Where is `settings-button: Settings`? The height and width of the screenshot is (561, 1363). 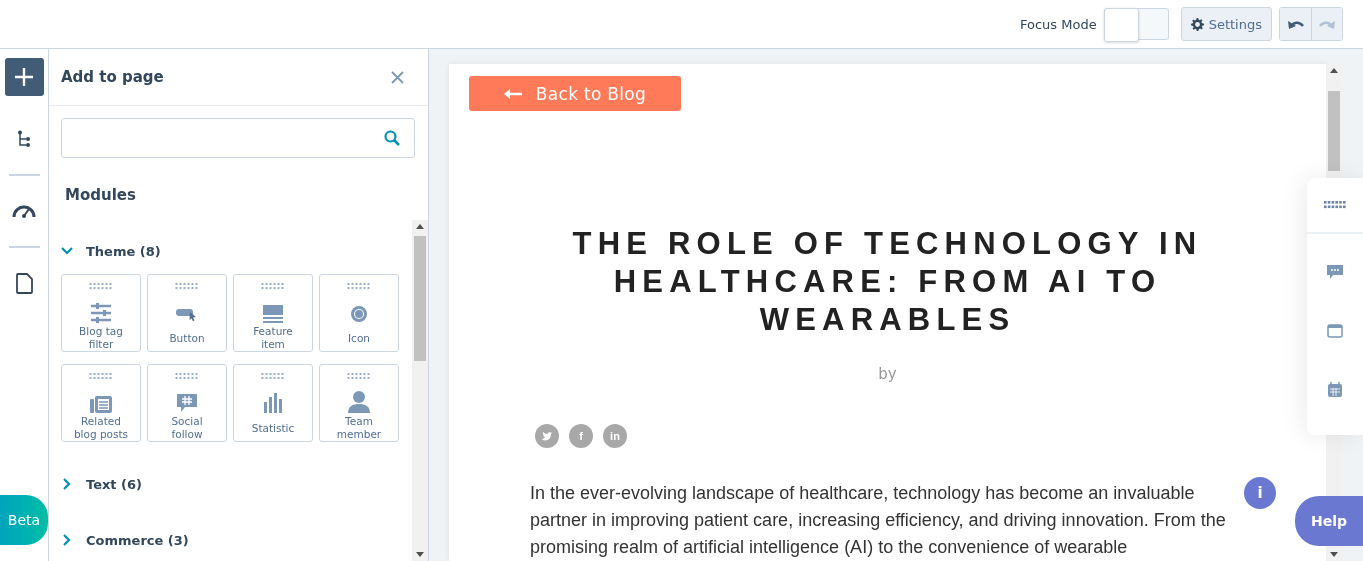
settings-button: Settings is located at coordinates (1226, 24).